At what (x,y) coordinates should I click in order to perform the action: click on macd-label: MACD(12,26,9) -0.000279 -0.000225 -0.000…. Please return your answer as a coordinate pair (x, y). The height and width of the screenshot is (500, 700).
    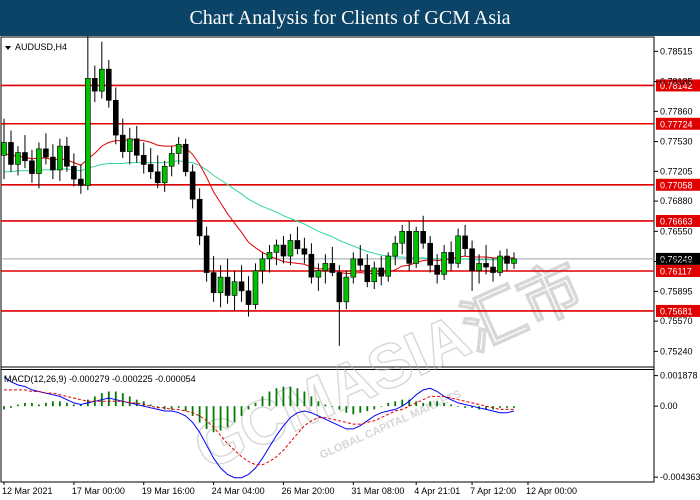
    Looking at the image, I should click on (100, 379).